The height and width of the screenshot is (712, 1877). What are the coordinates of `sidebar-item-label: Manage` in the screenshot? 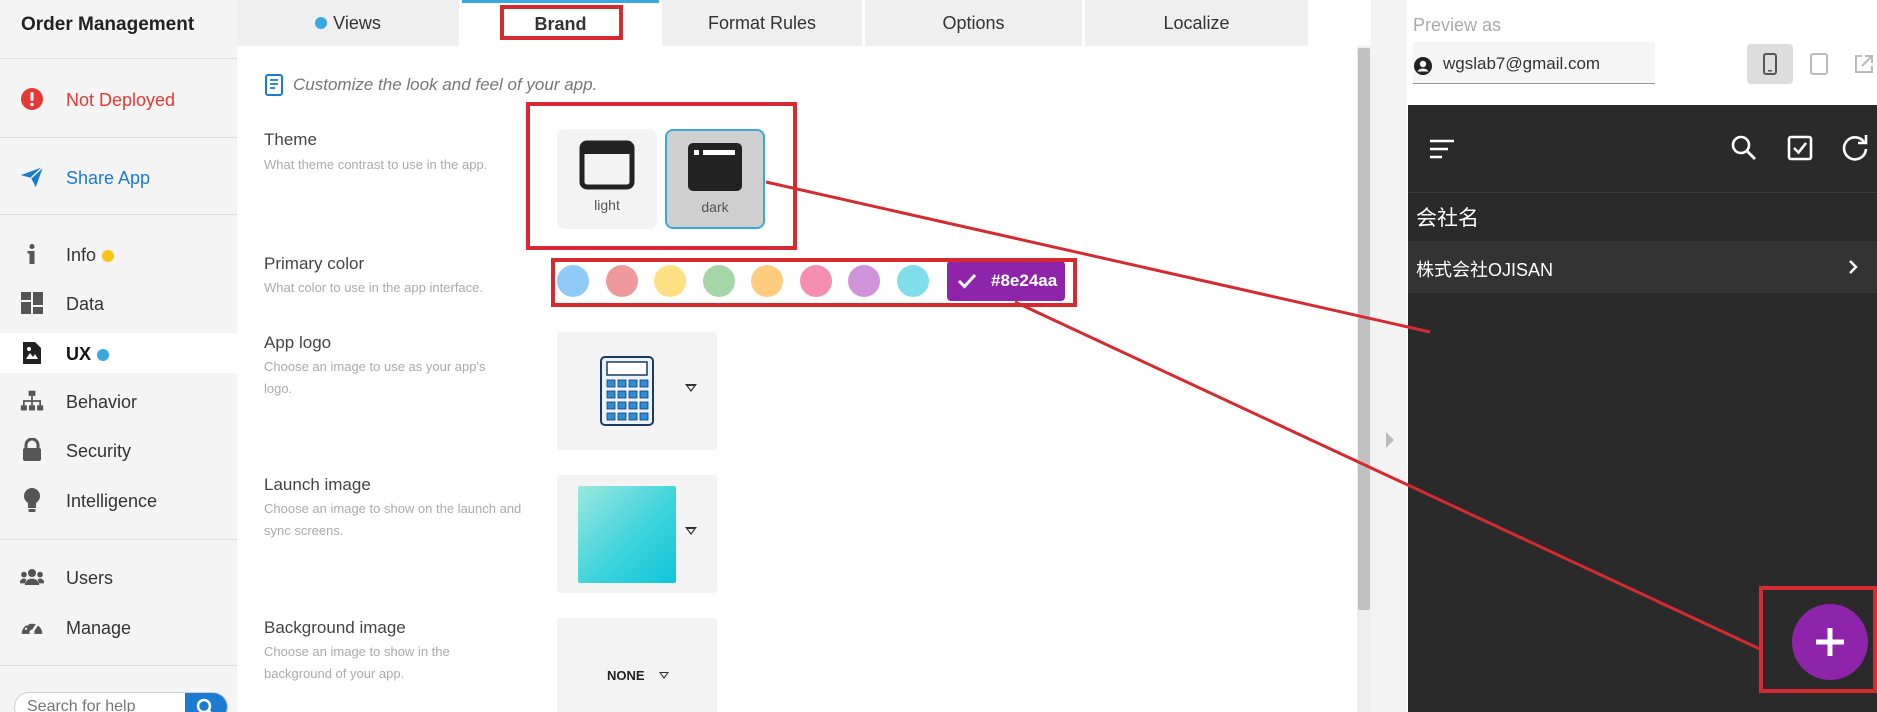 It's located at (99, 628).